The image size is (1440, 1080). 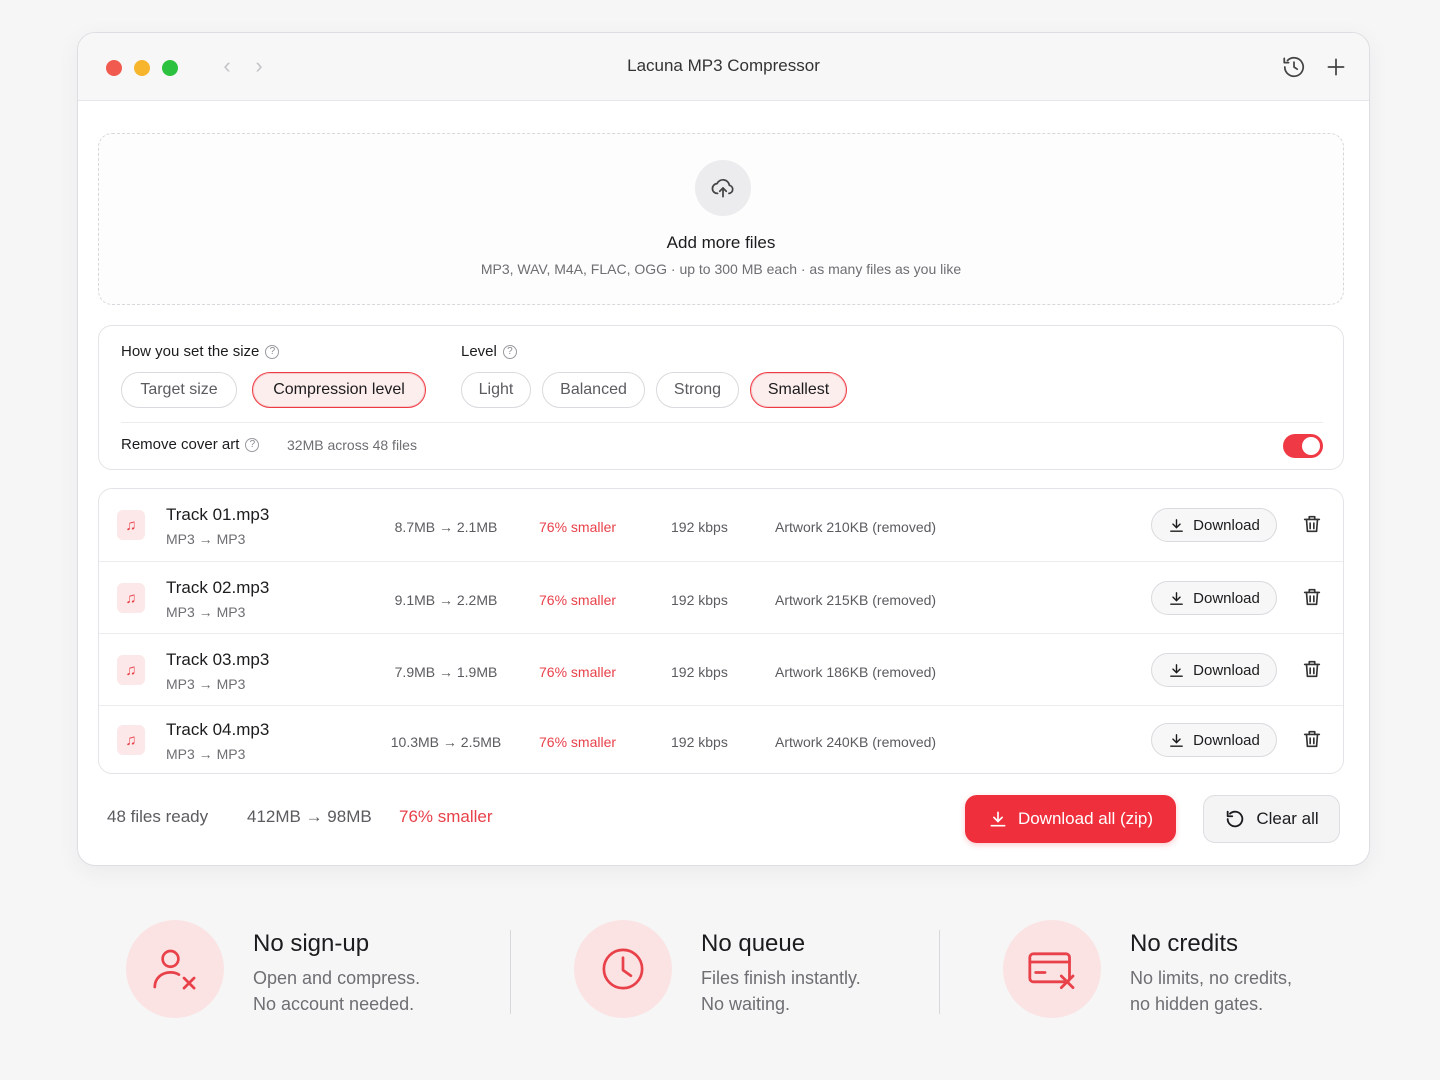 I want to click on plus-icon, so click(x=1336, y=67).